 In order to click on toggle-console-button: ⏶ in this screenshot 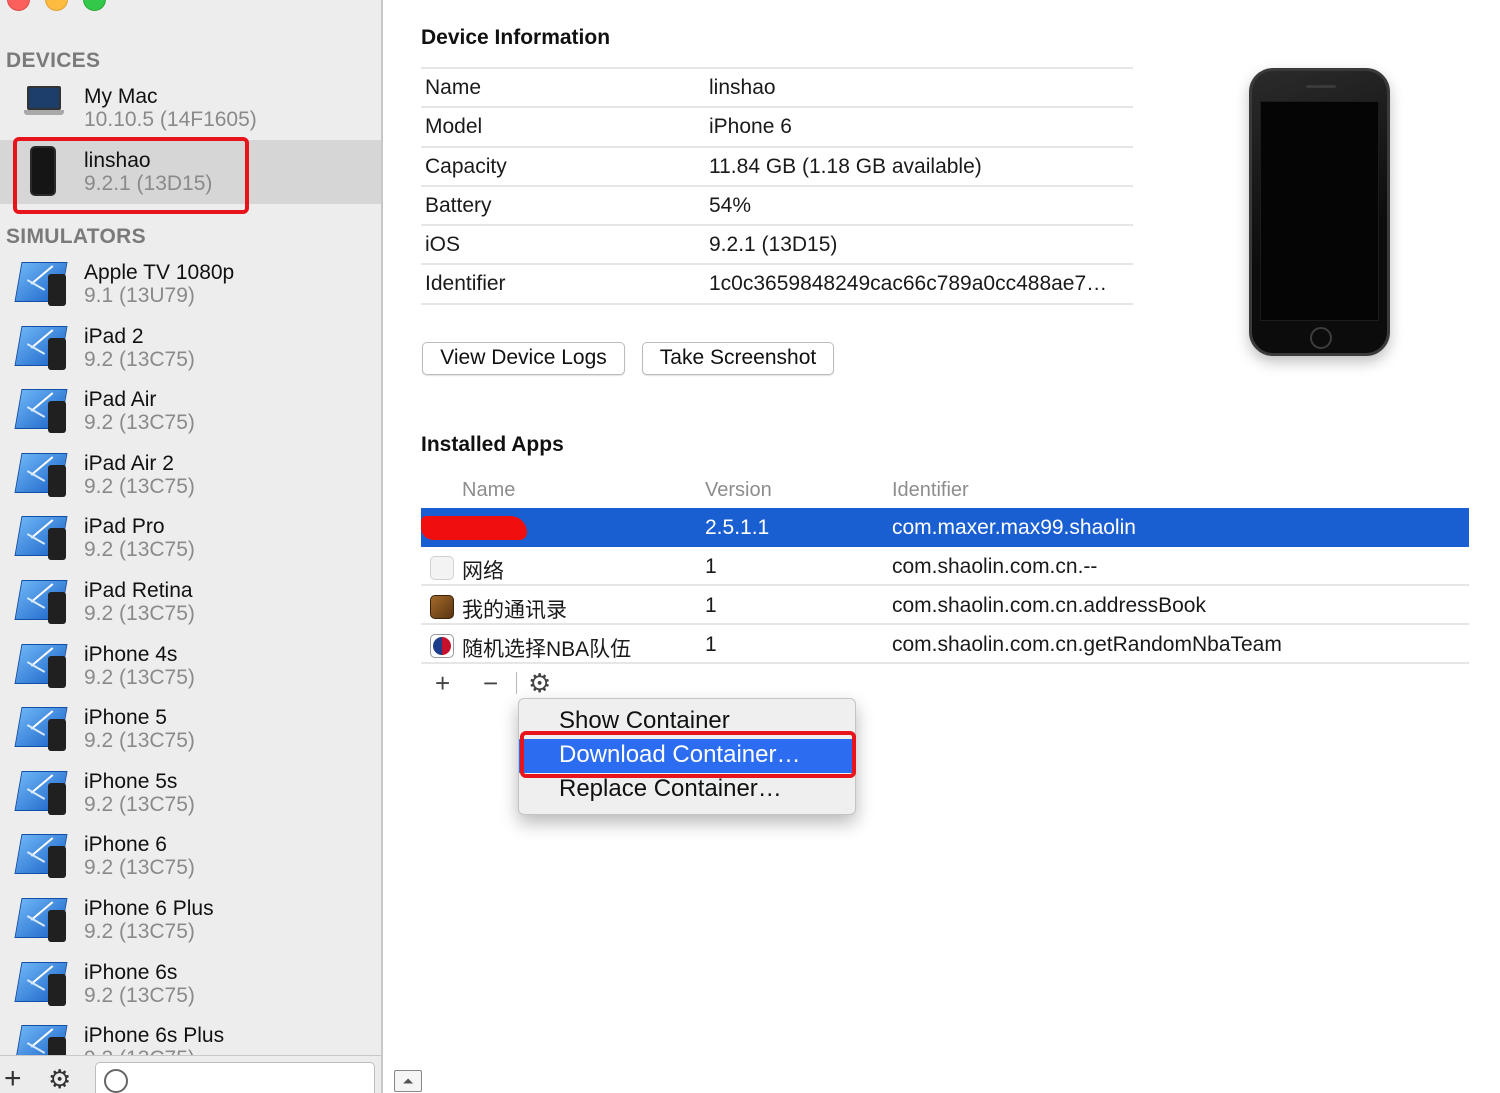, I will do `click(408, 1081)`.